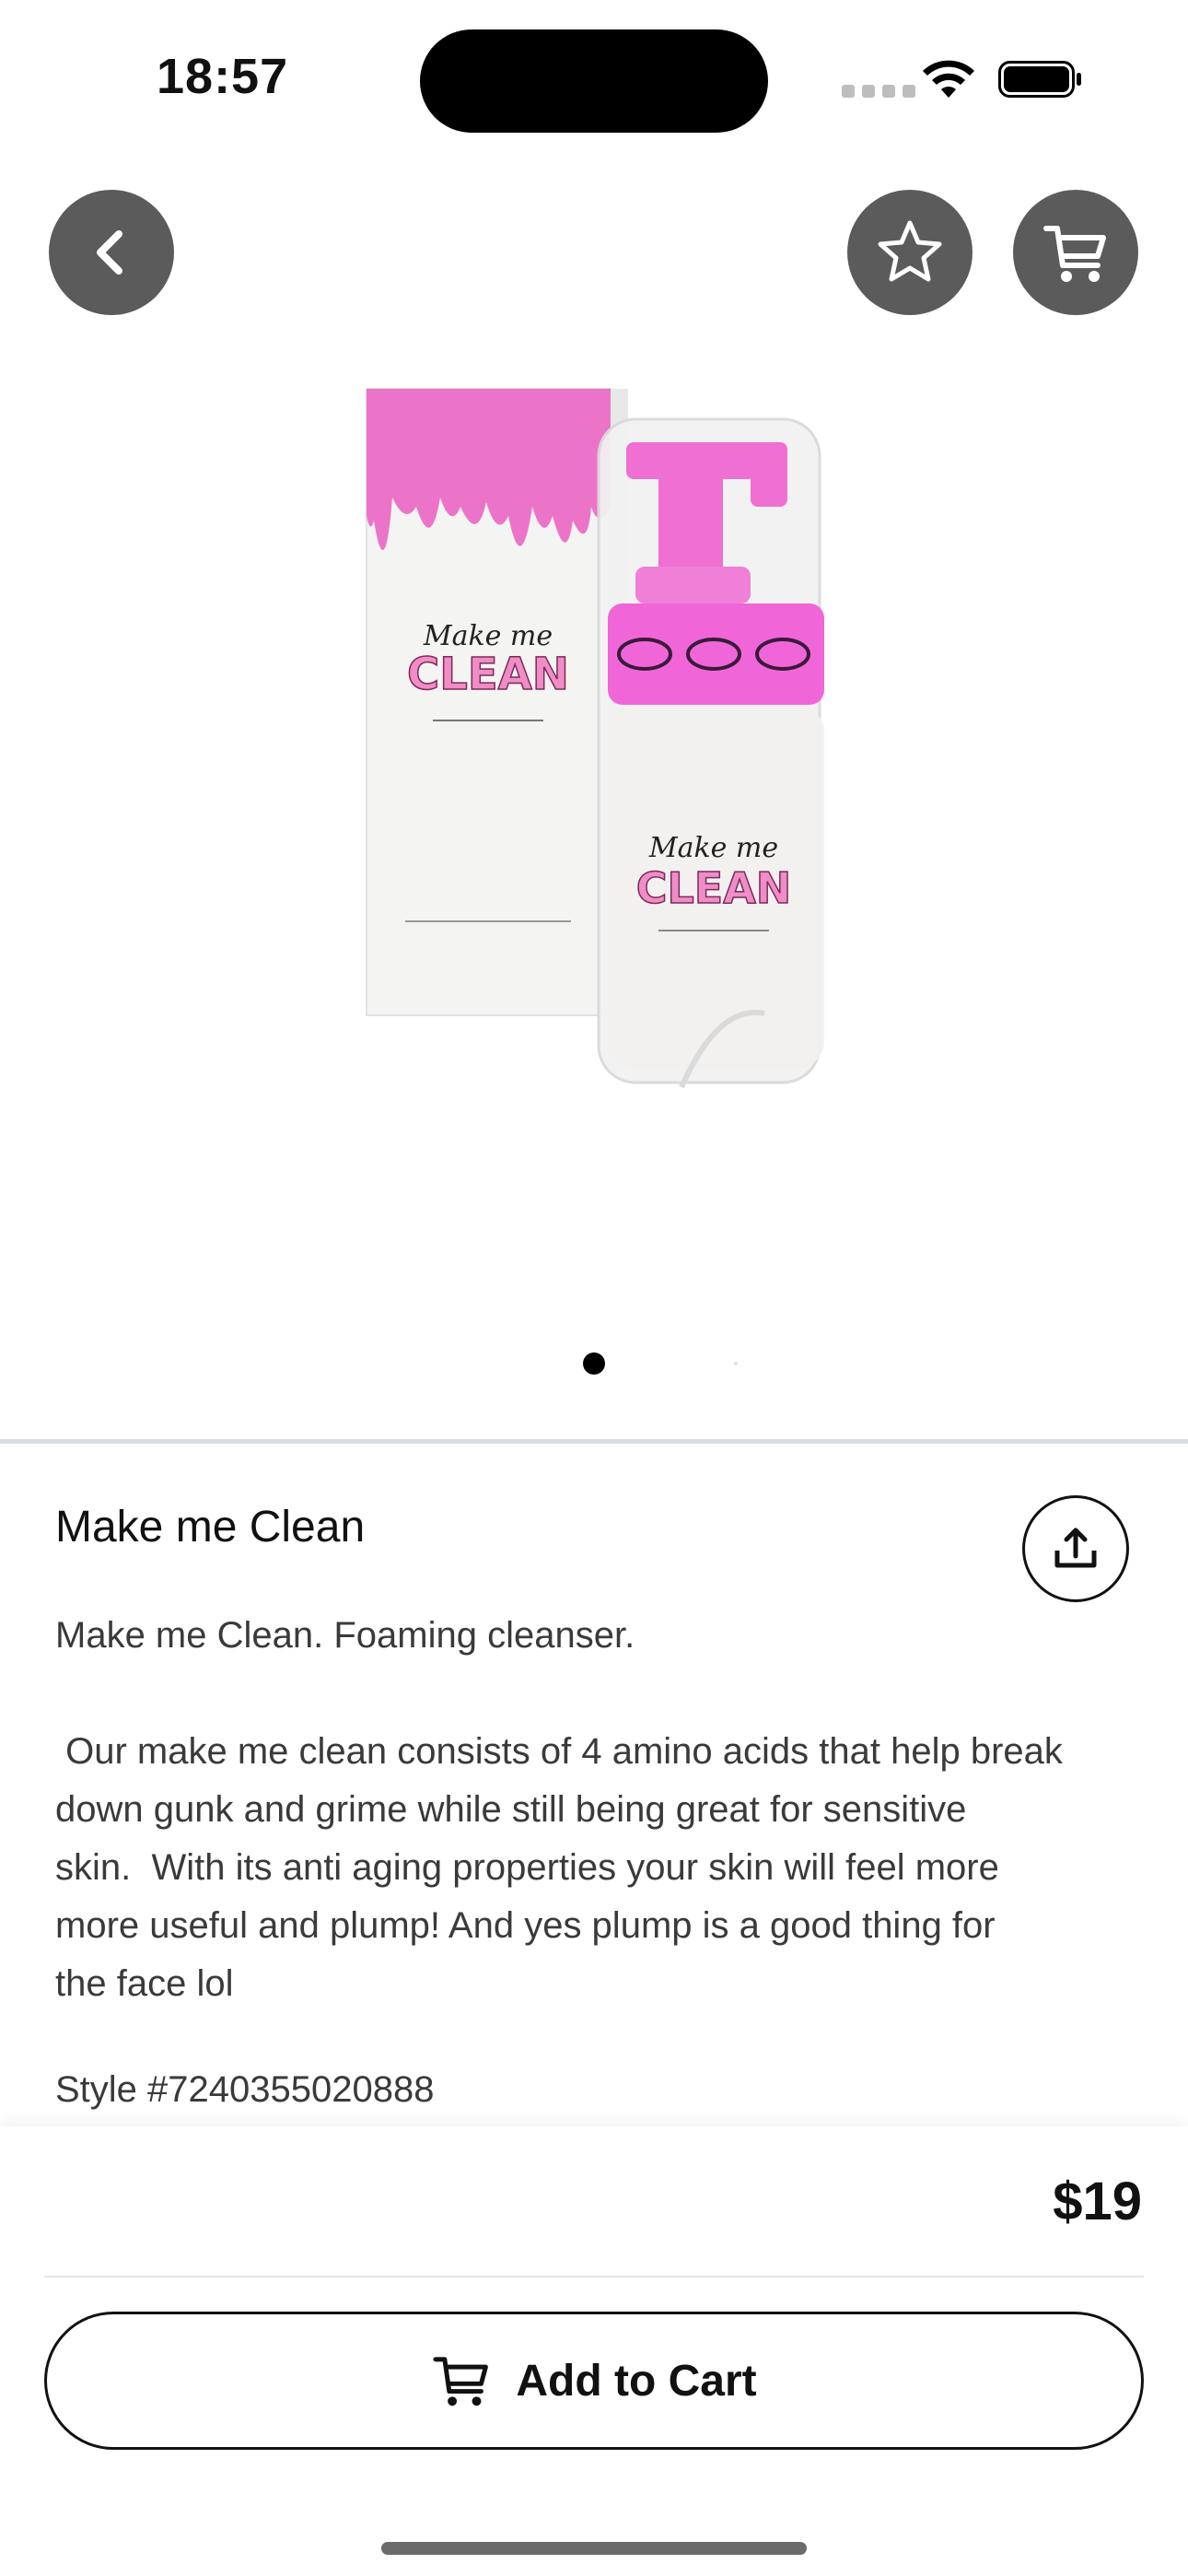 The width and height of the screenshot is (1188, 2576). What do you see at coordinates (589, 760) in the screenshot?
I see `product-image: Make me CLEAN Make me CLEAN` at bounding box center [589, 760].